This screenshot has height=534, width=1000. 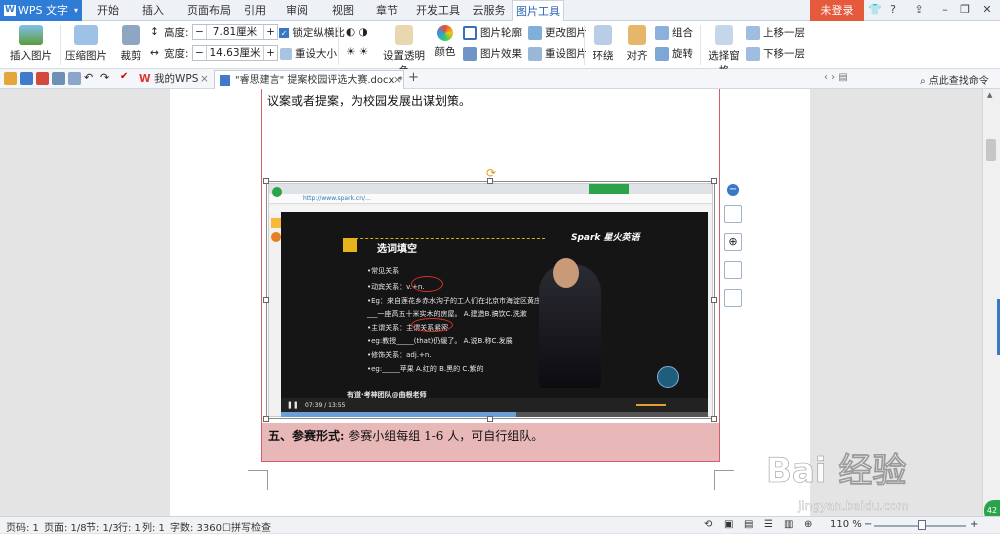 What do you see at coordinates (10, 78) in the screenshot?
I see `open-icon` at bounding box center [10, 78].